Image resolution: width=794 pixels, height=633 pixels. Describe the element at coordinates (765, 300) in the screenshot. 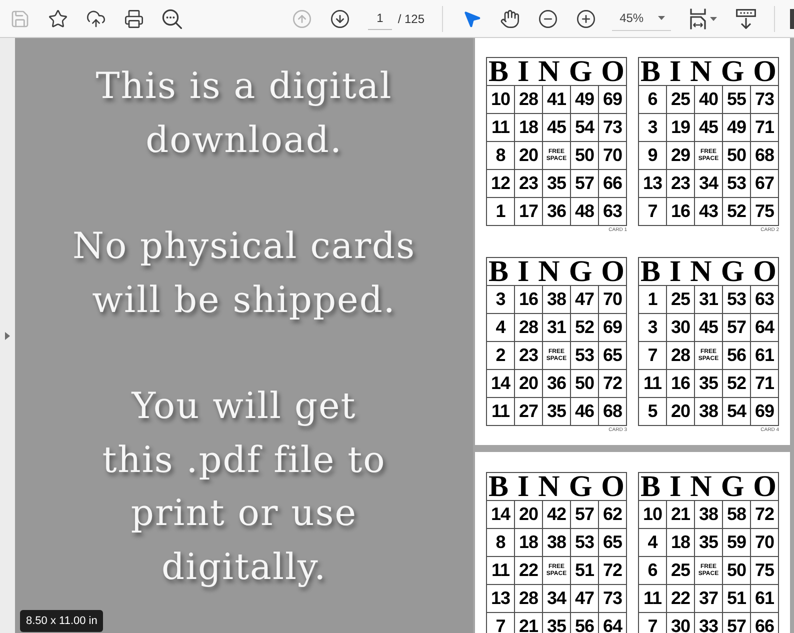

I see `number-cell: 63` at that location.